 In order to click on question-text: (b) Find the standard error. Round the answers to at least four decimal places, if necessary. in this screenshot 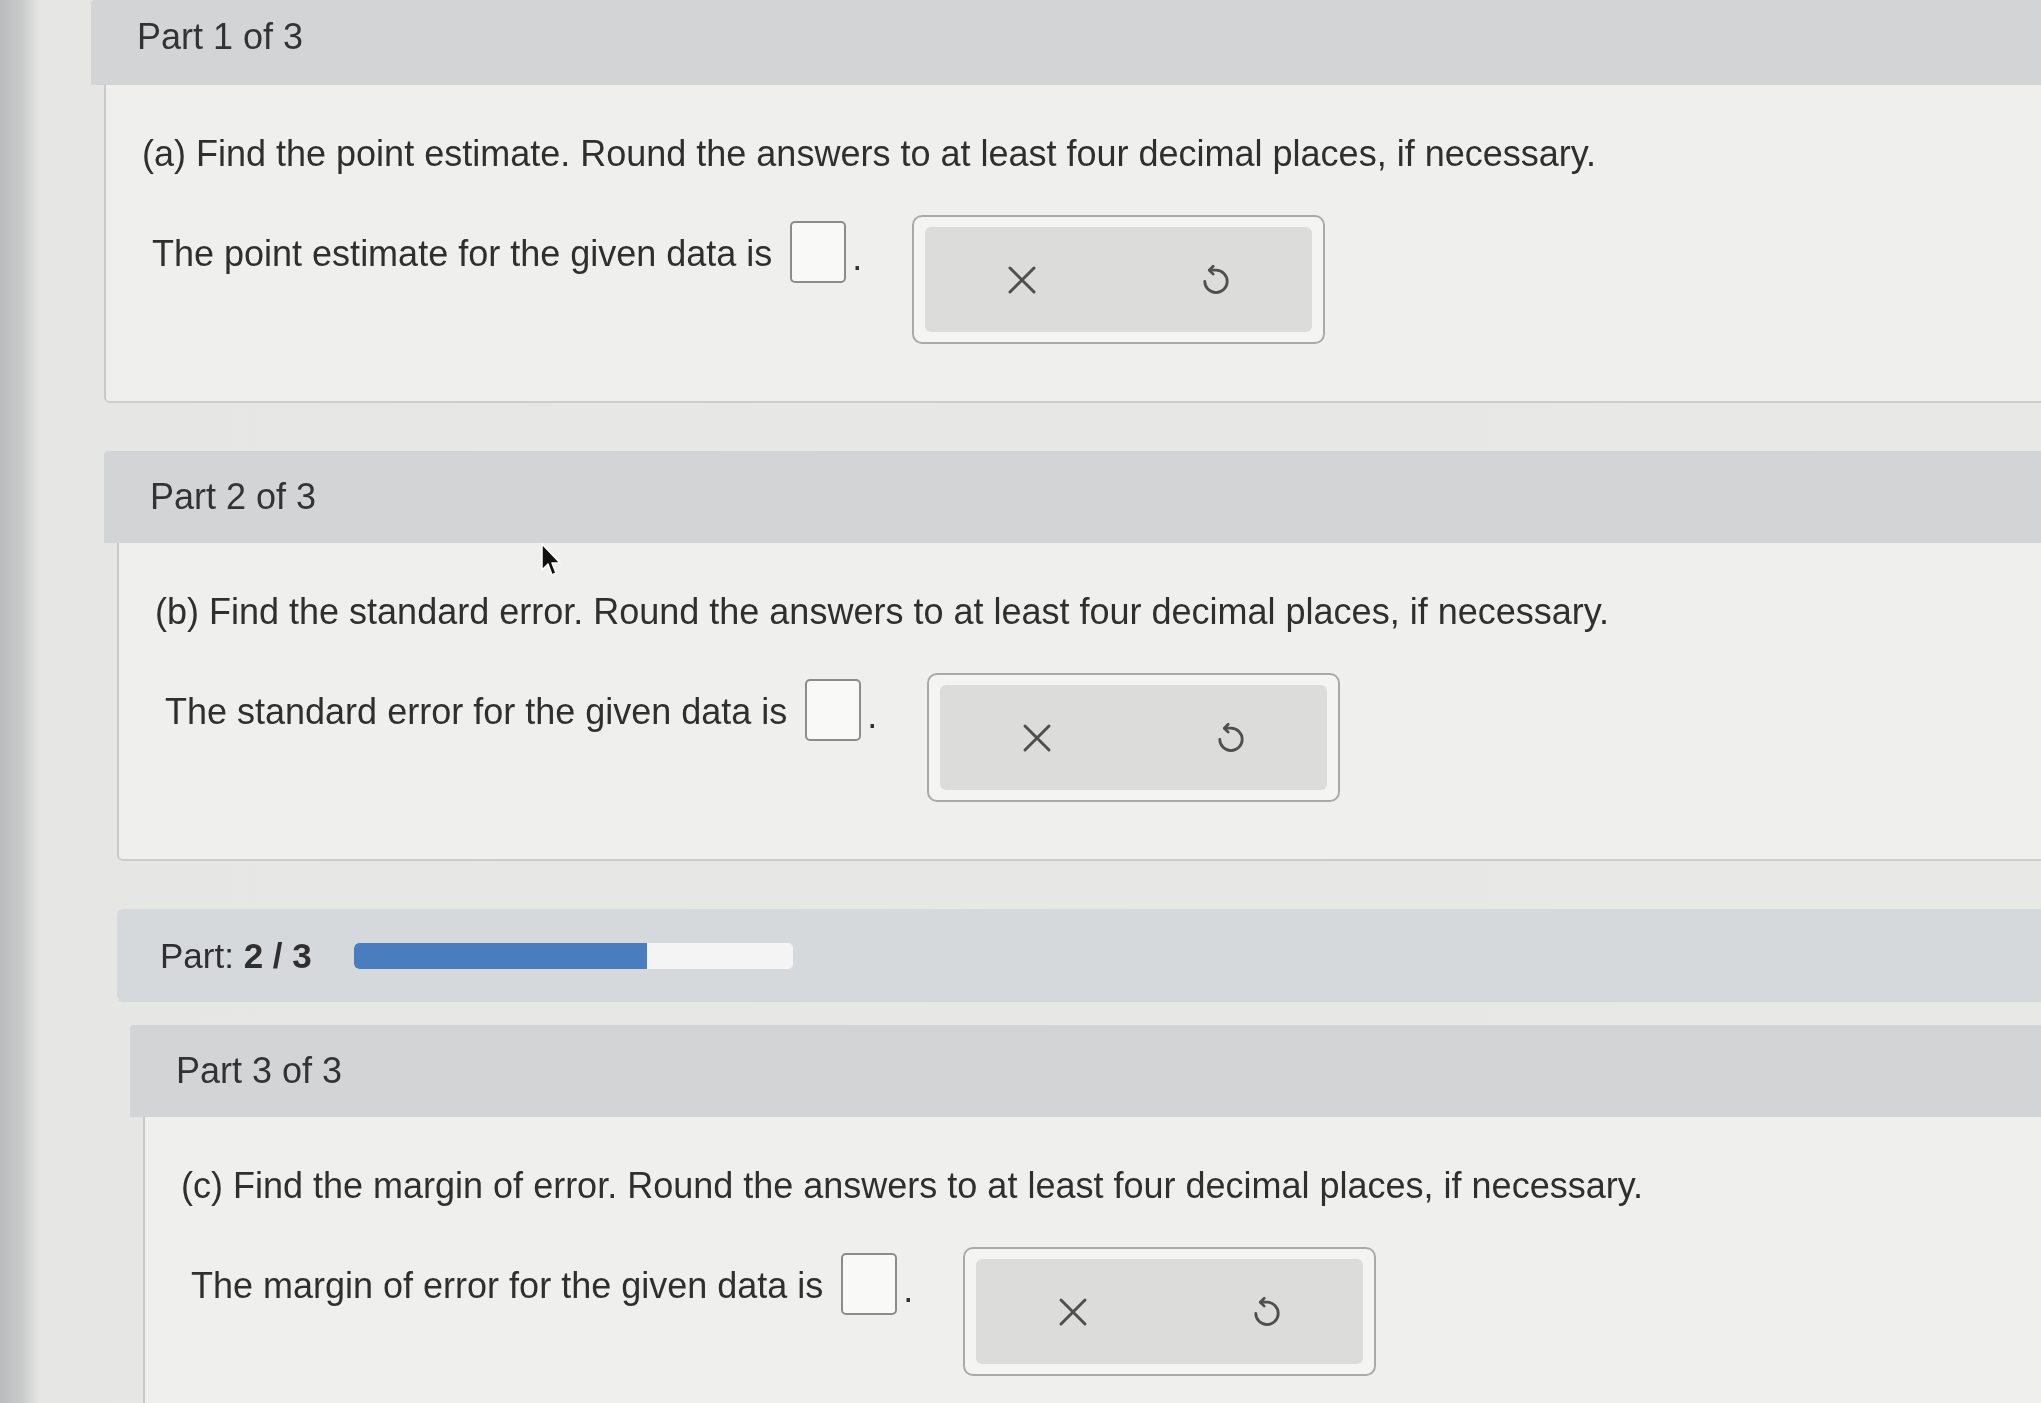, I will do `click(883, 612)`.